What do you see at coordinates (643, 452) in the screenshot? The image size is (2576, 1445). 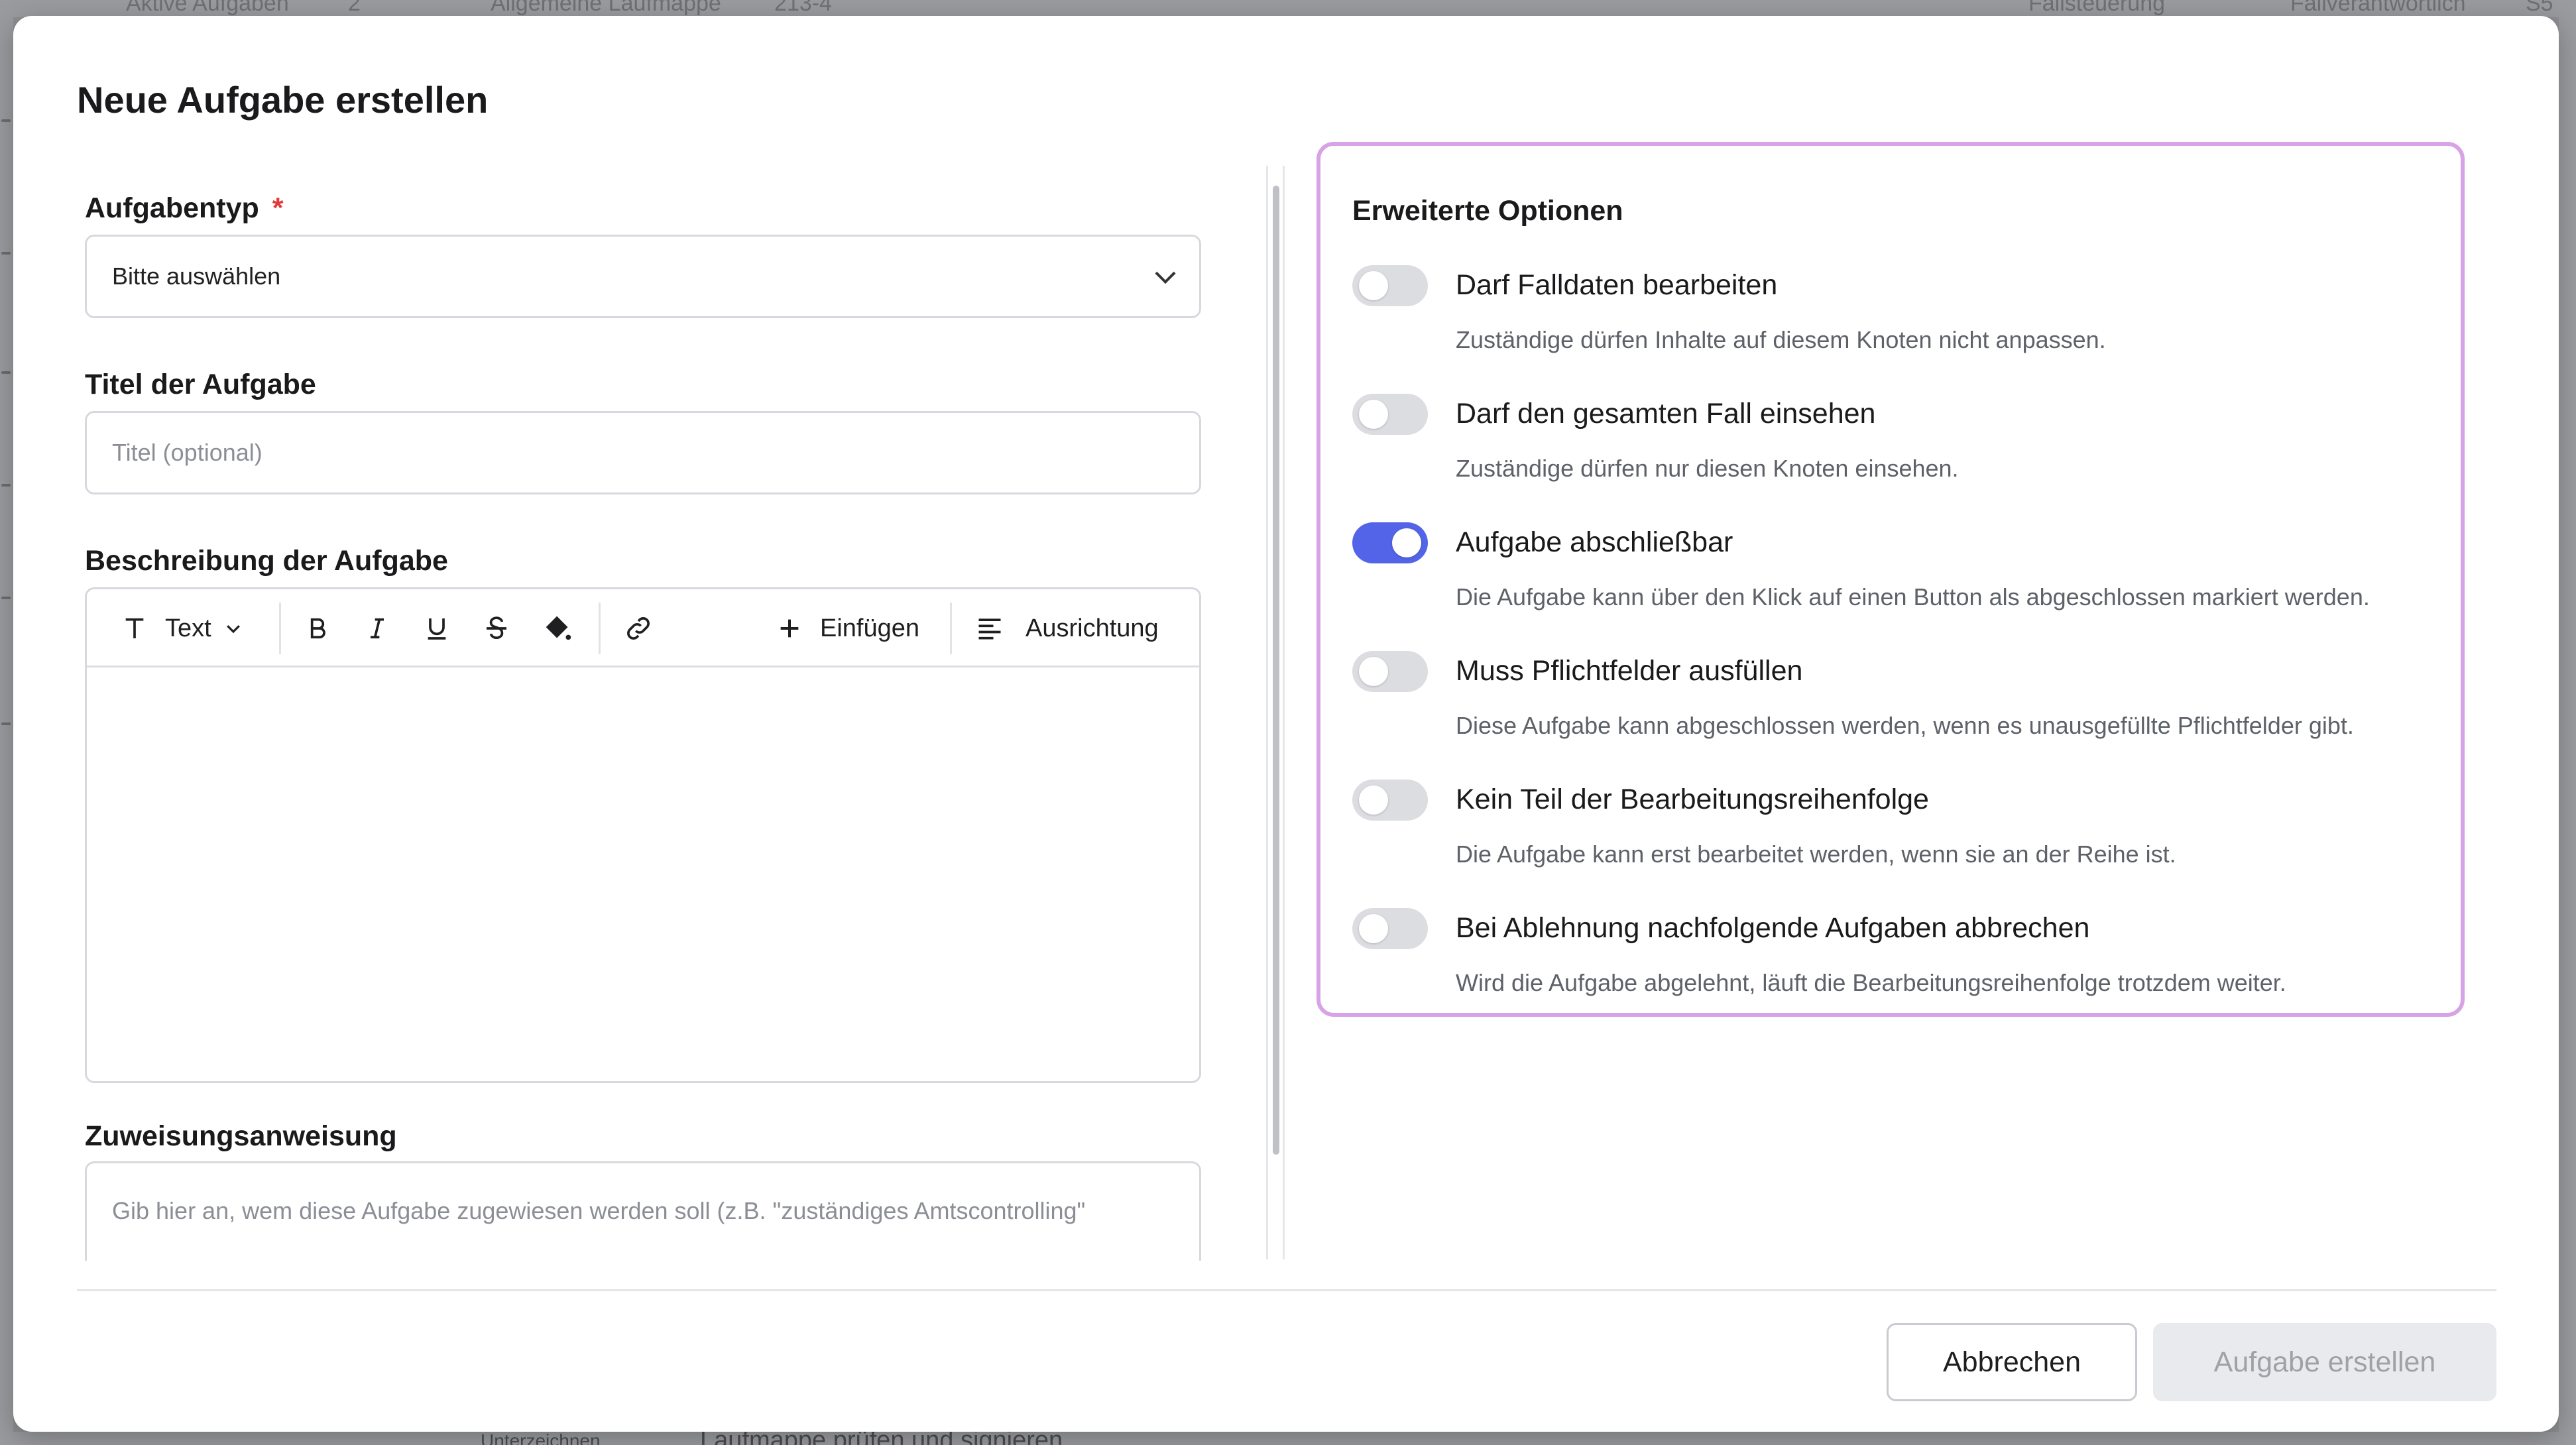 I see `task-title-input: Titel (optional)` at bounding box center [643, 452].